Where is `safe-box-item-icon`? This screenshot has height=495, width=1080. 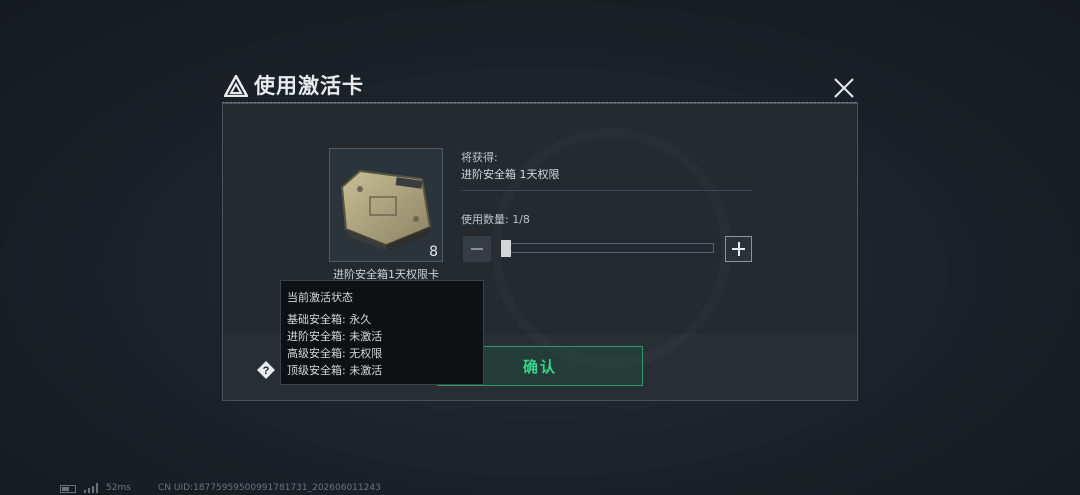
safe-box-item-icon is located at coordinates (386, 210).